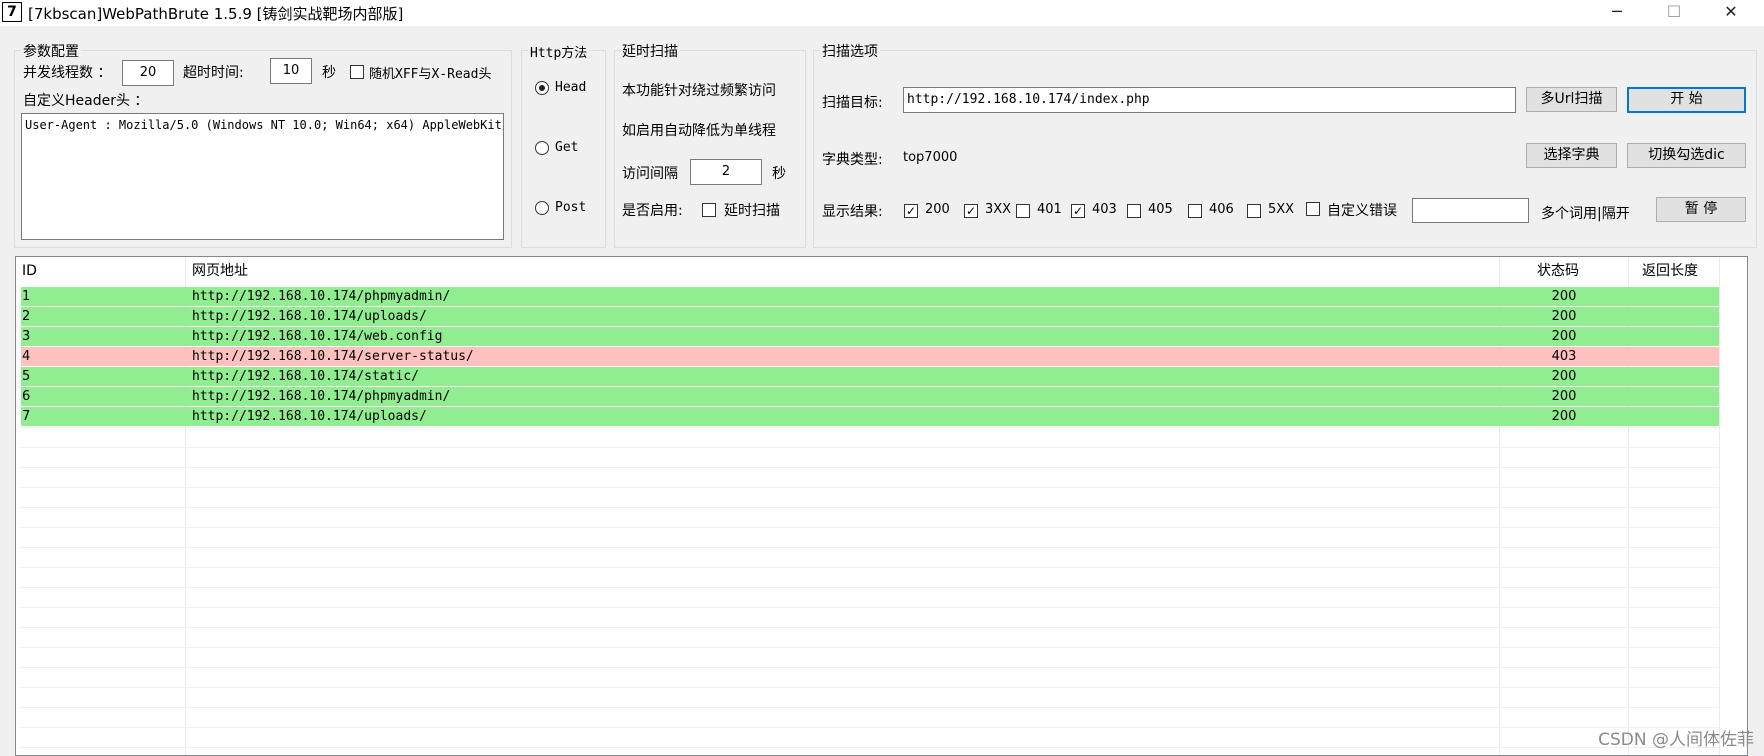 The width and height of the screenshot is (1764, 756). I want to click on header-url: 网页地址, so click(220, 271).